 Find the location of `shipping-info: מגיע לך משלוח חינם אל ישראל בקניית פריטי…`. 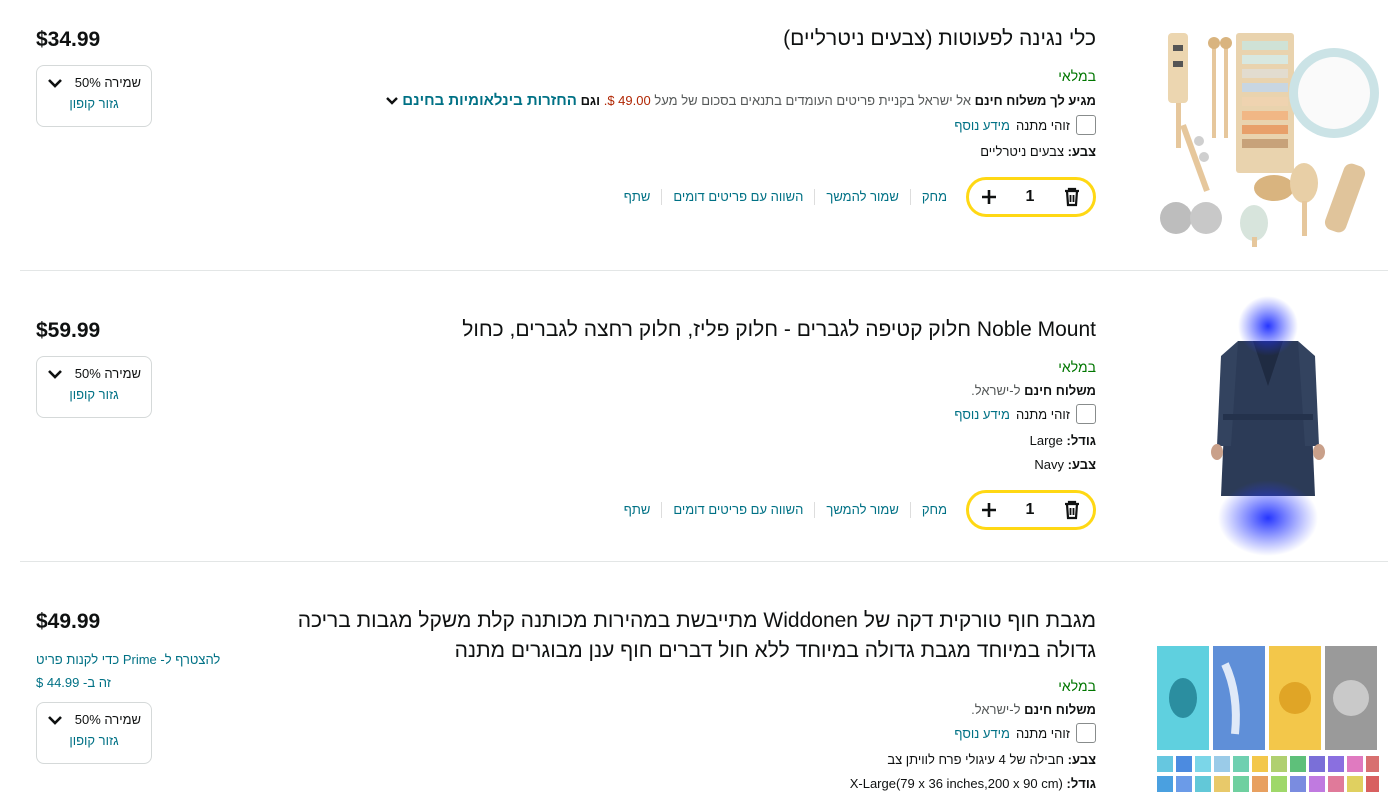

shipping-info: מגיע לך משלוח חינם אל ישראל בקניית פריטי… is located at coordinates (696, 100).